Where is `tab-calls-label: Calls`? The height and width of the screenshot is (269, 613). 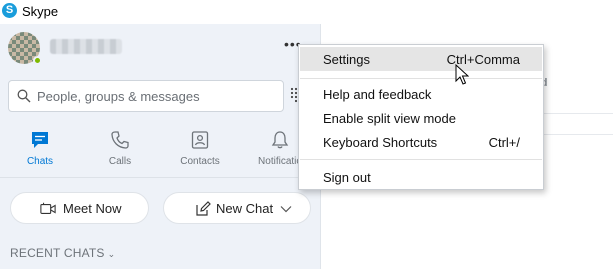
tab-calls-label: Calls is located at coordinates (120, 161).